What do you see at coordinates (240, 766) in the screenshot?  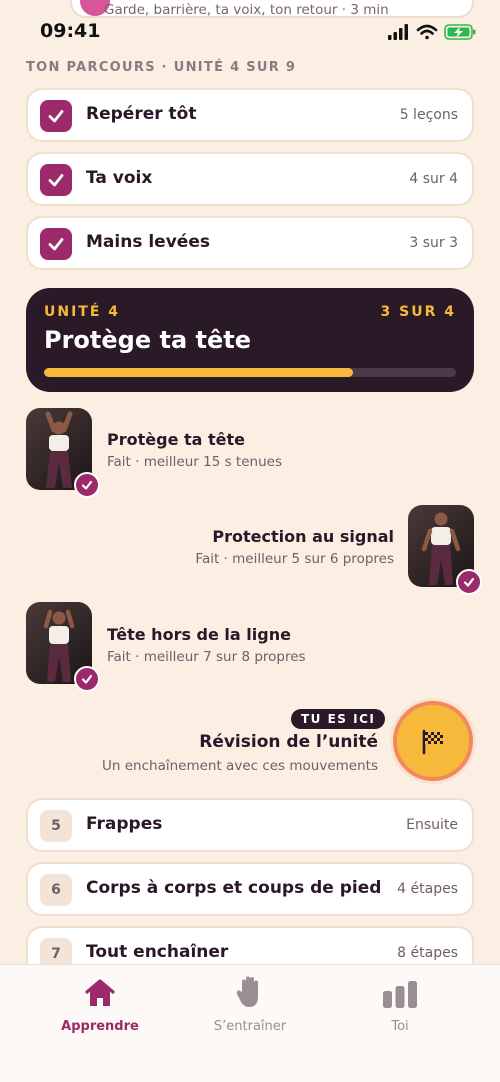 I see `unit-review-subtitle: Un enchaînement avec ces mouvements` at bounding box center [240, 766].